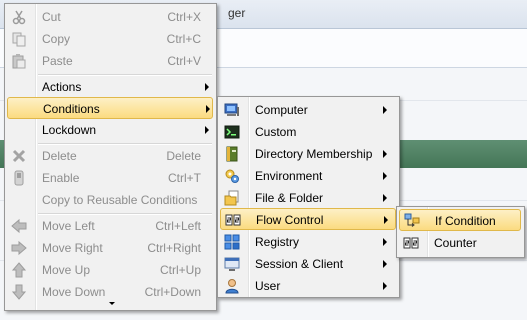 This screenshot has width=527, height=320. I want to click on if-condition-icon, so click(412, 221).